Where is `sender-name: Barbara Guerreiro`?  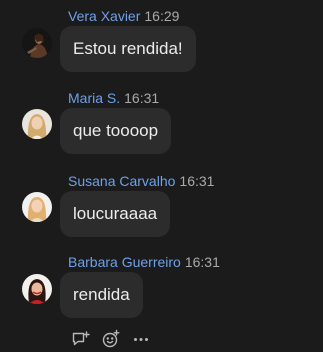
sender-name: Barbara Guerreiro is located at coordinates (124, 262).